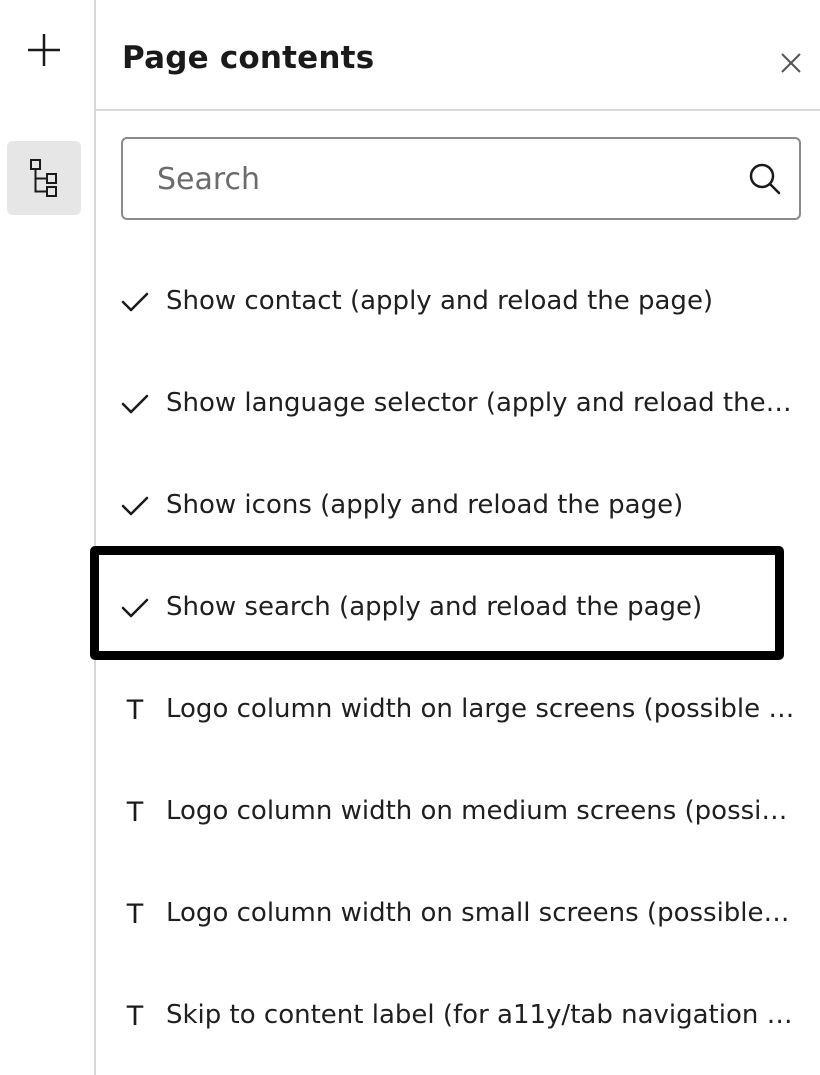 The image size is (820, 1075). Describe the element at coordinates (765, 179) in the screenshot. I see `search-icon` at that location.